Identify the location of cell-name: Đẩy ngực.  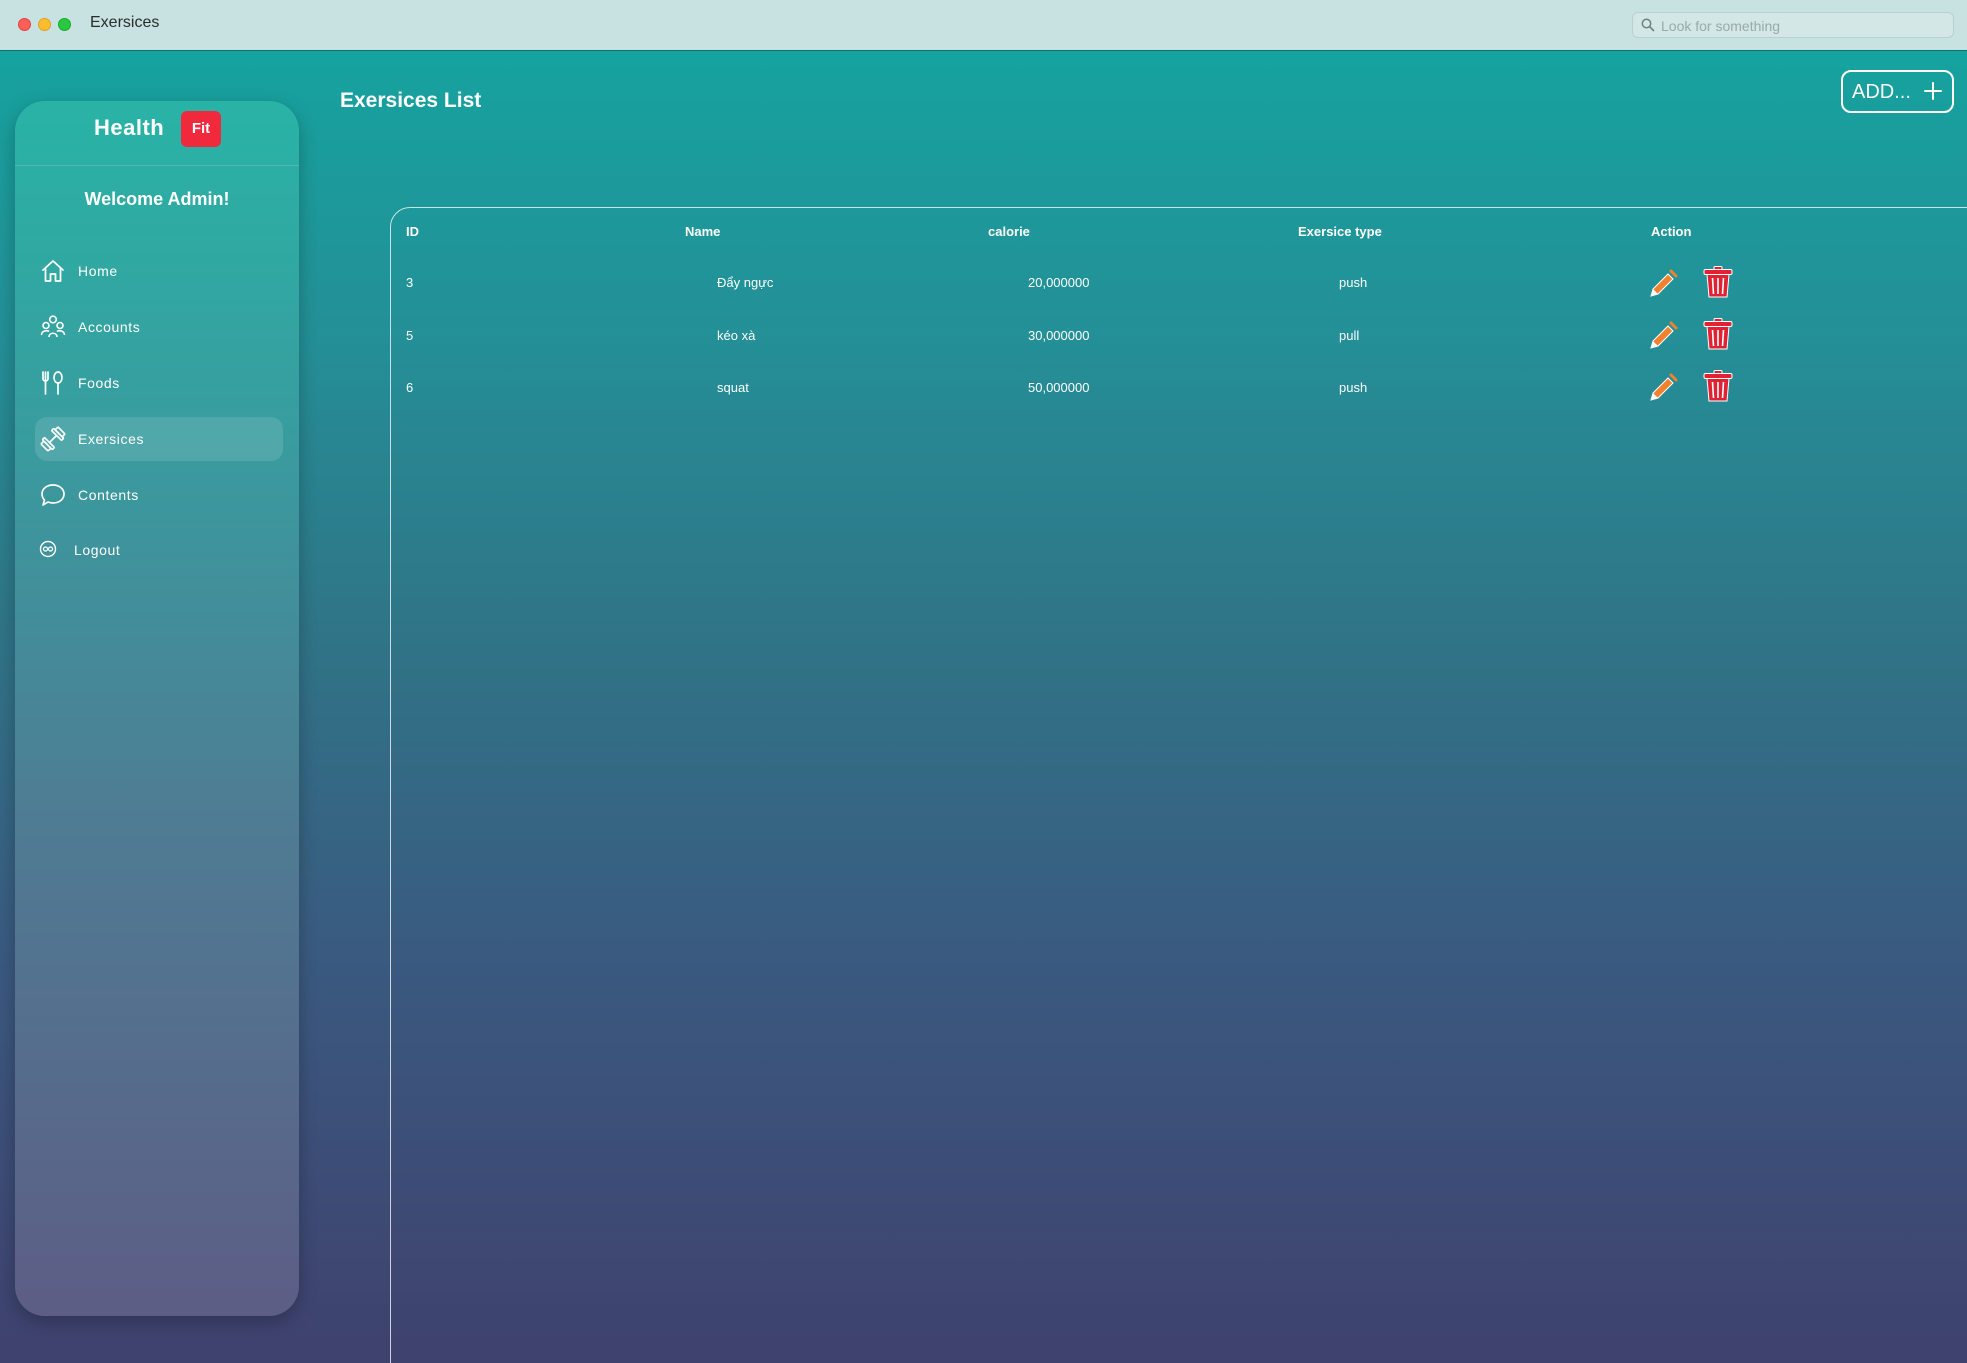
(745, 282).